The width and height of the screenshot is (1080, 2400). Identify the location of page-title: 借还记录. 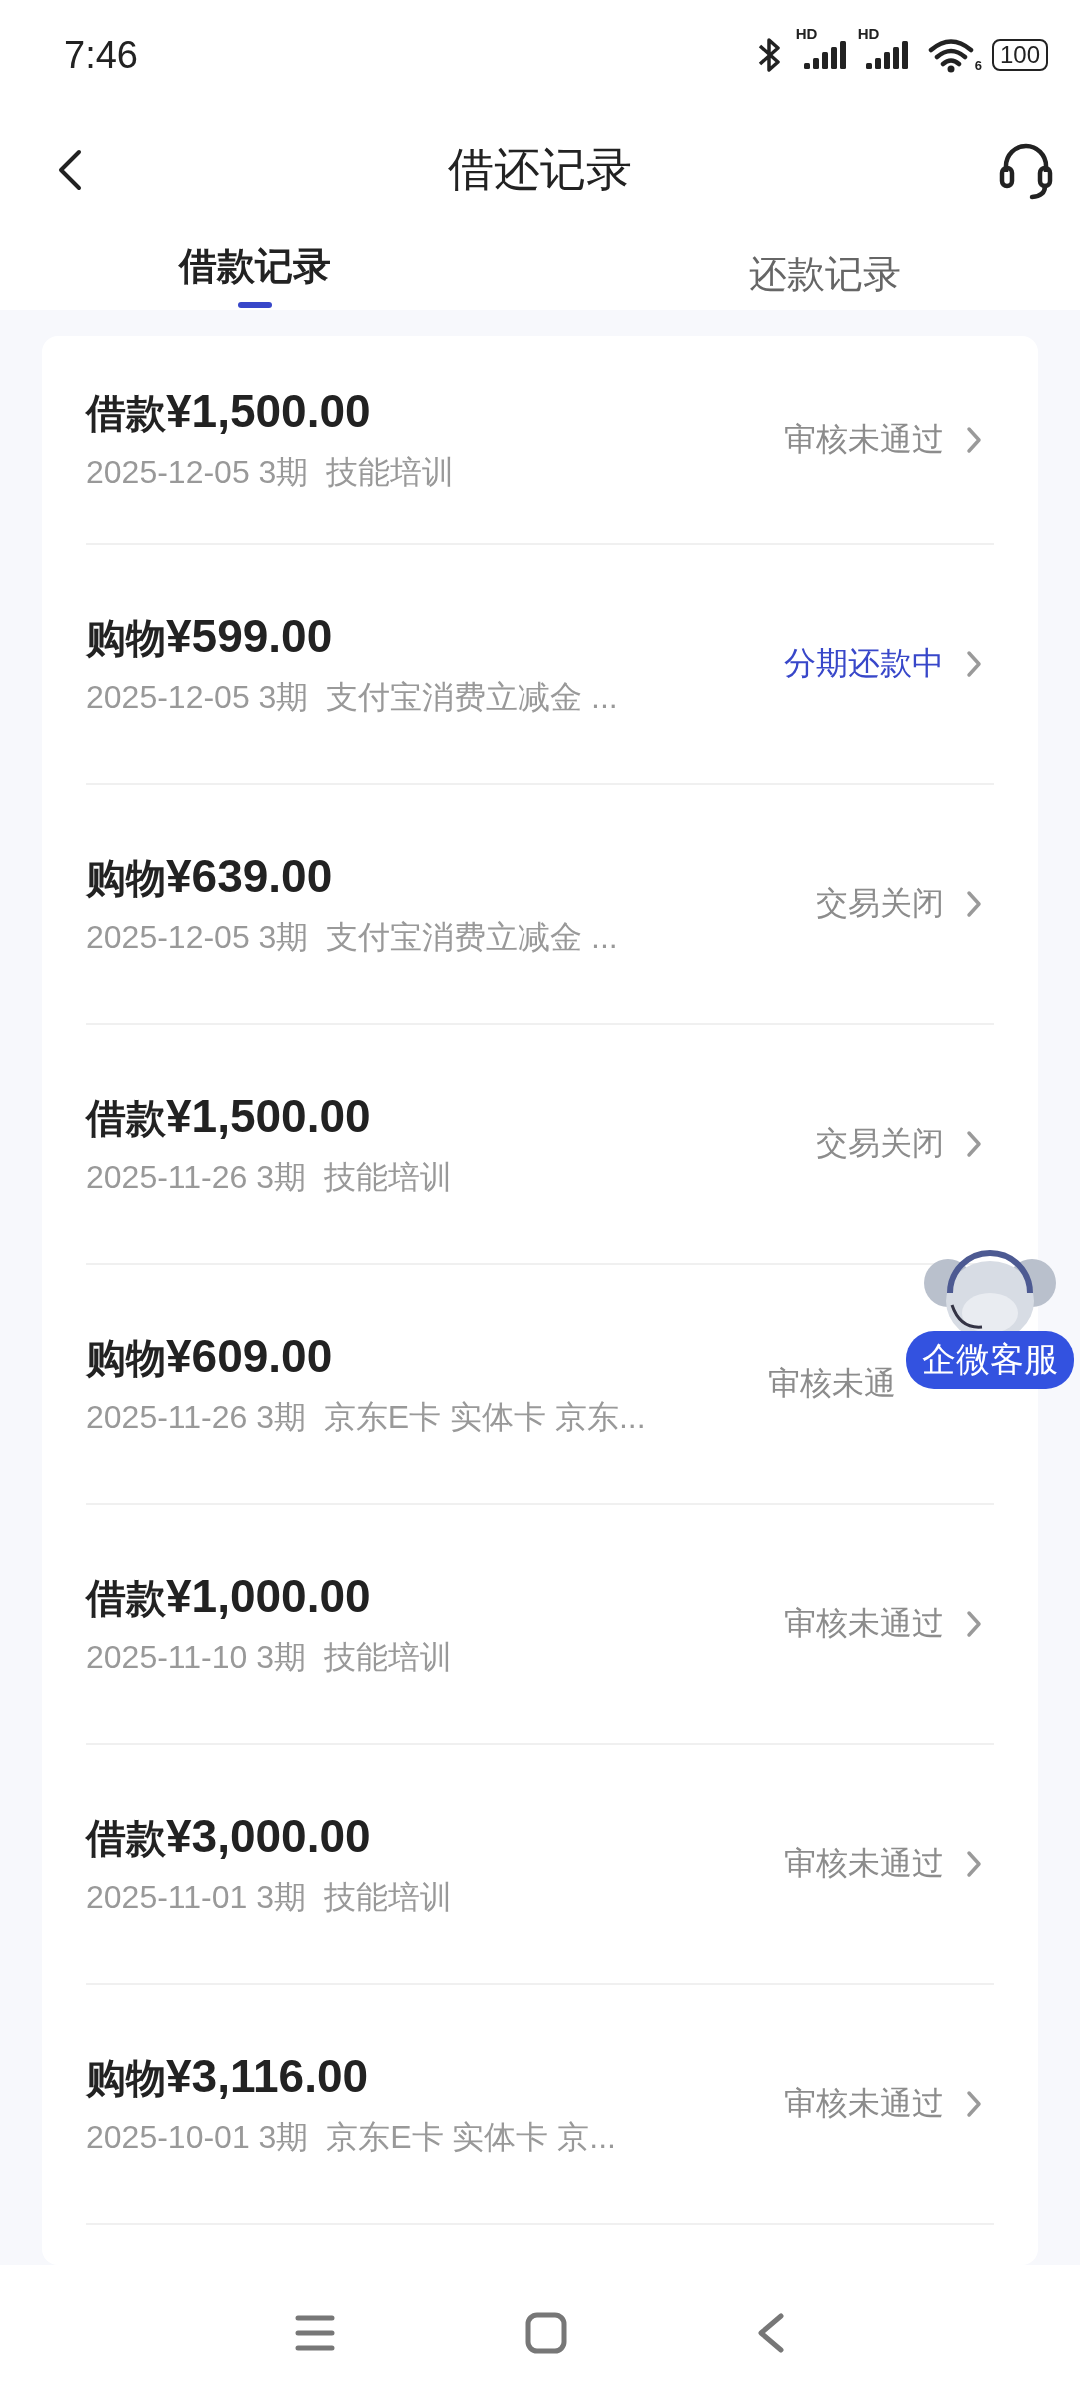
(540, 169).